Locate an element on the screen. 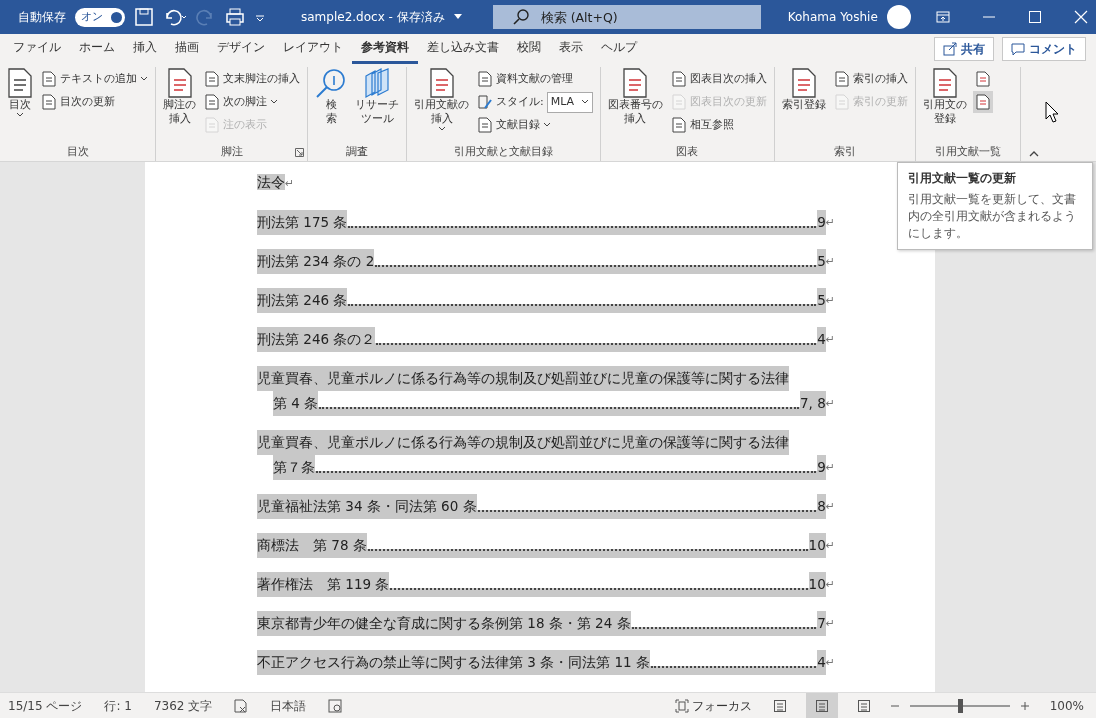 Image resolution: width=1096 pixels, height=718 pixels. autosave-toggle: オン is located at coordinates (100, 17).